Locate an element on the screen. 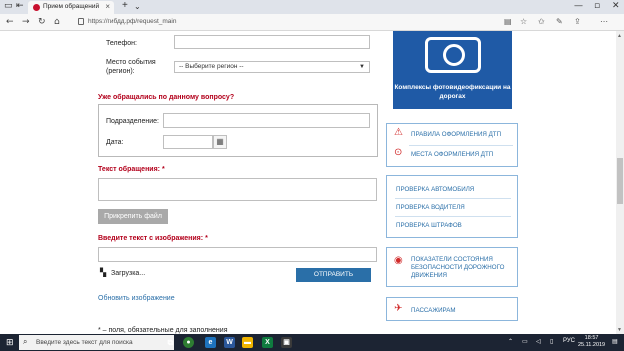 Image resolution: width=624 pixels, height=351 pixels. warning-triangle-icon: ⚠ is located at coordinates (398, 132).